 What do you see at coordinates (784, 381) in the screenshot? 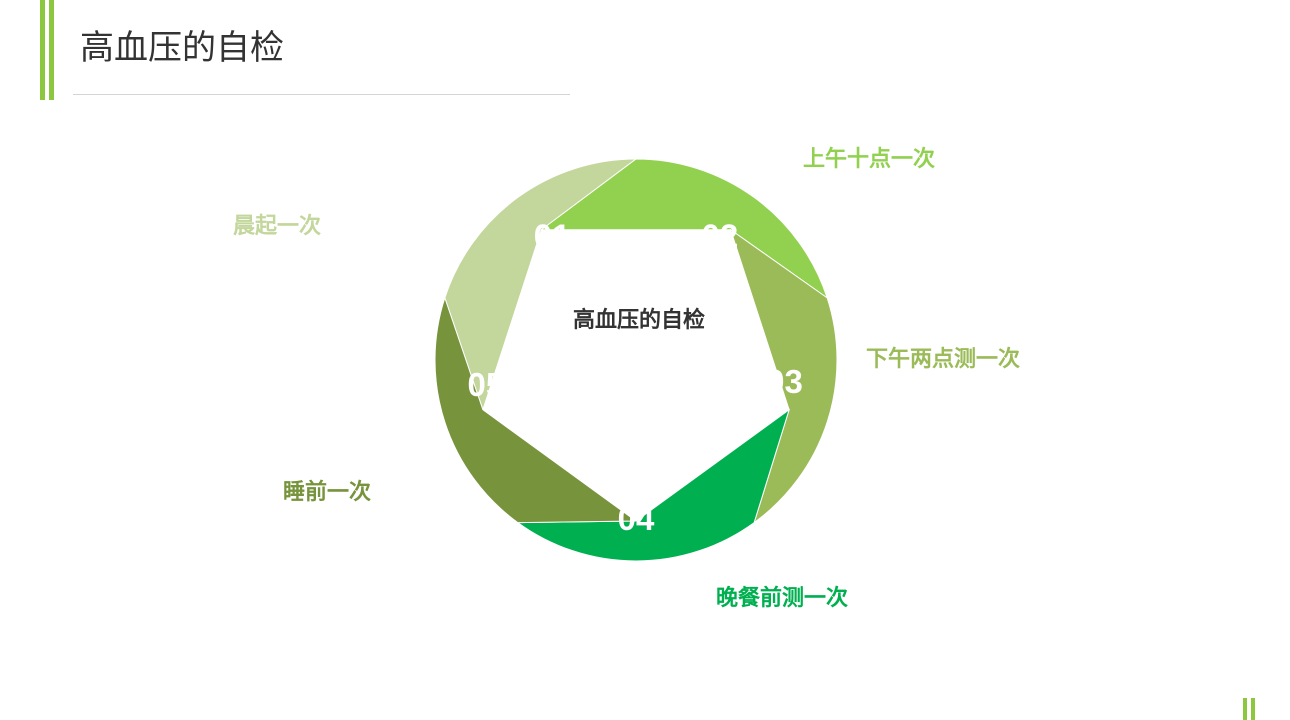
I see `step-number-03: 03` at bounding box center [784, 381].